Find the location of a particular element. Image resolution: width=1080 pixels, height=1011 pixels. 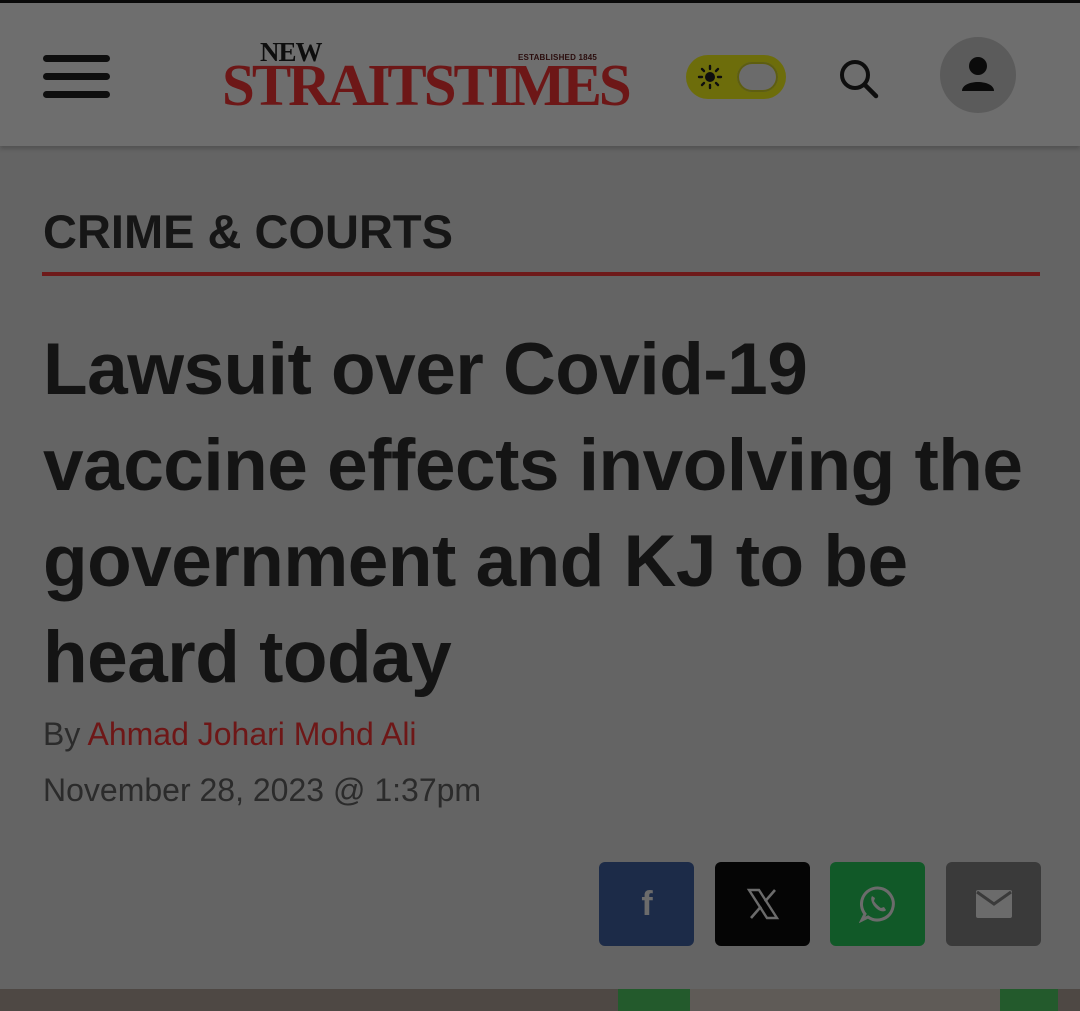

theme-toggle is located at coordinates (736, 77).